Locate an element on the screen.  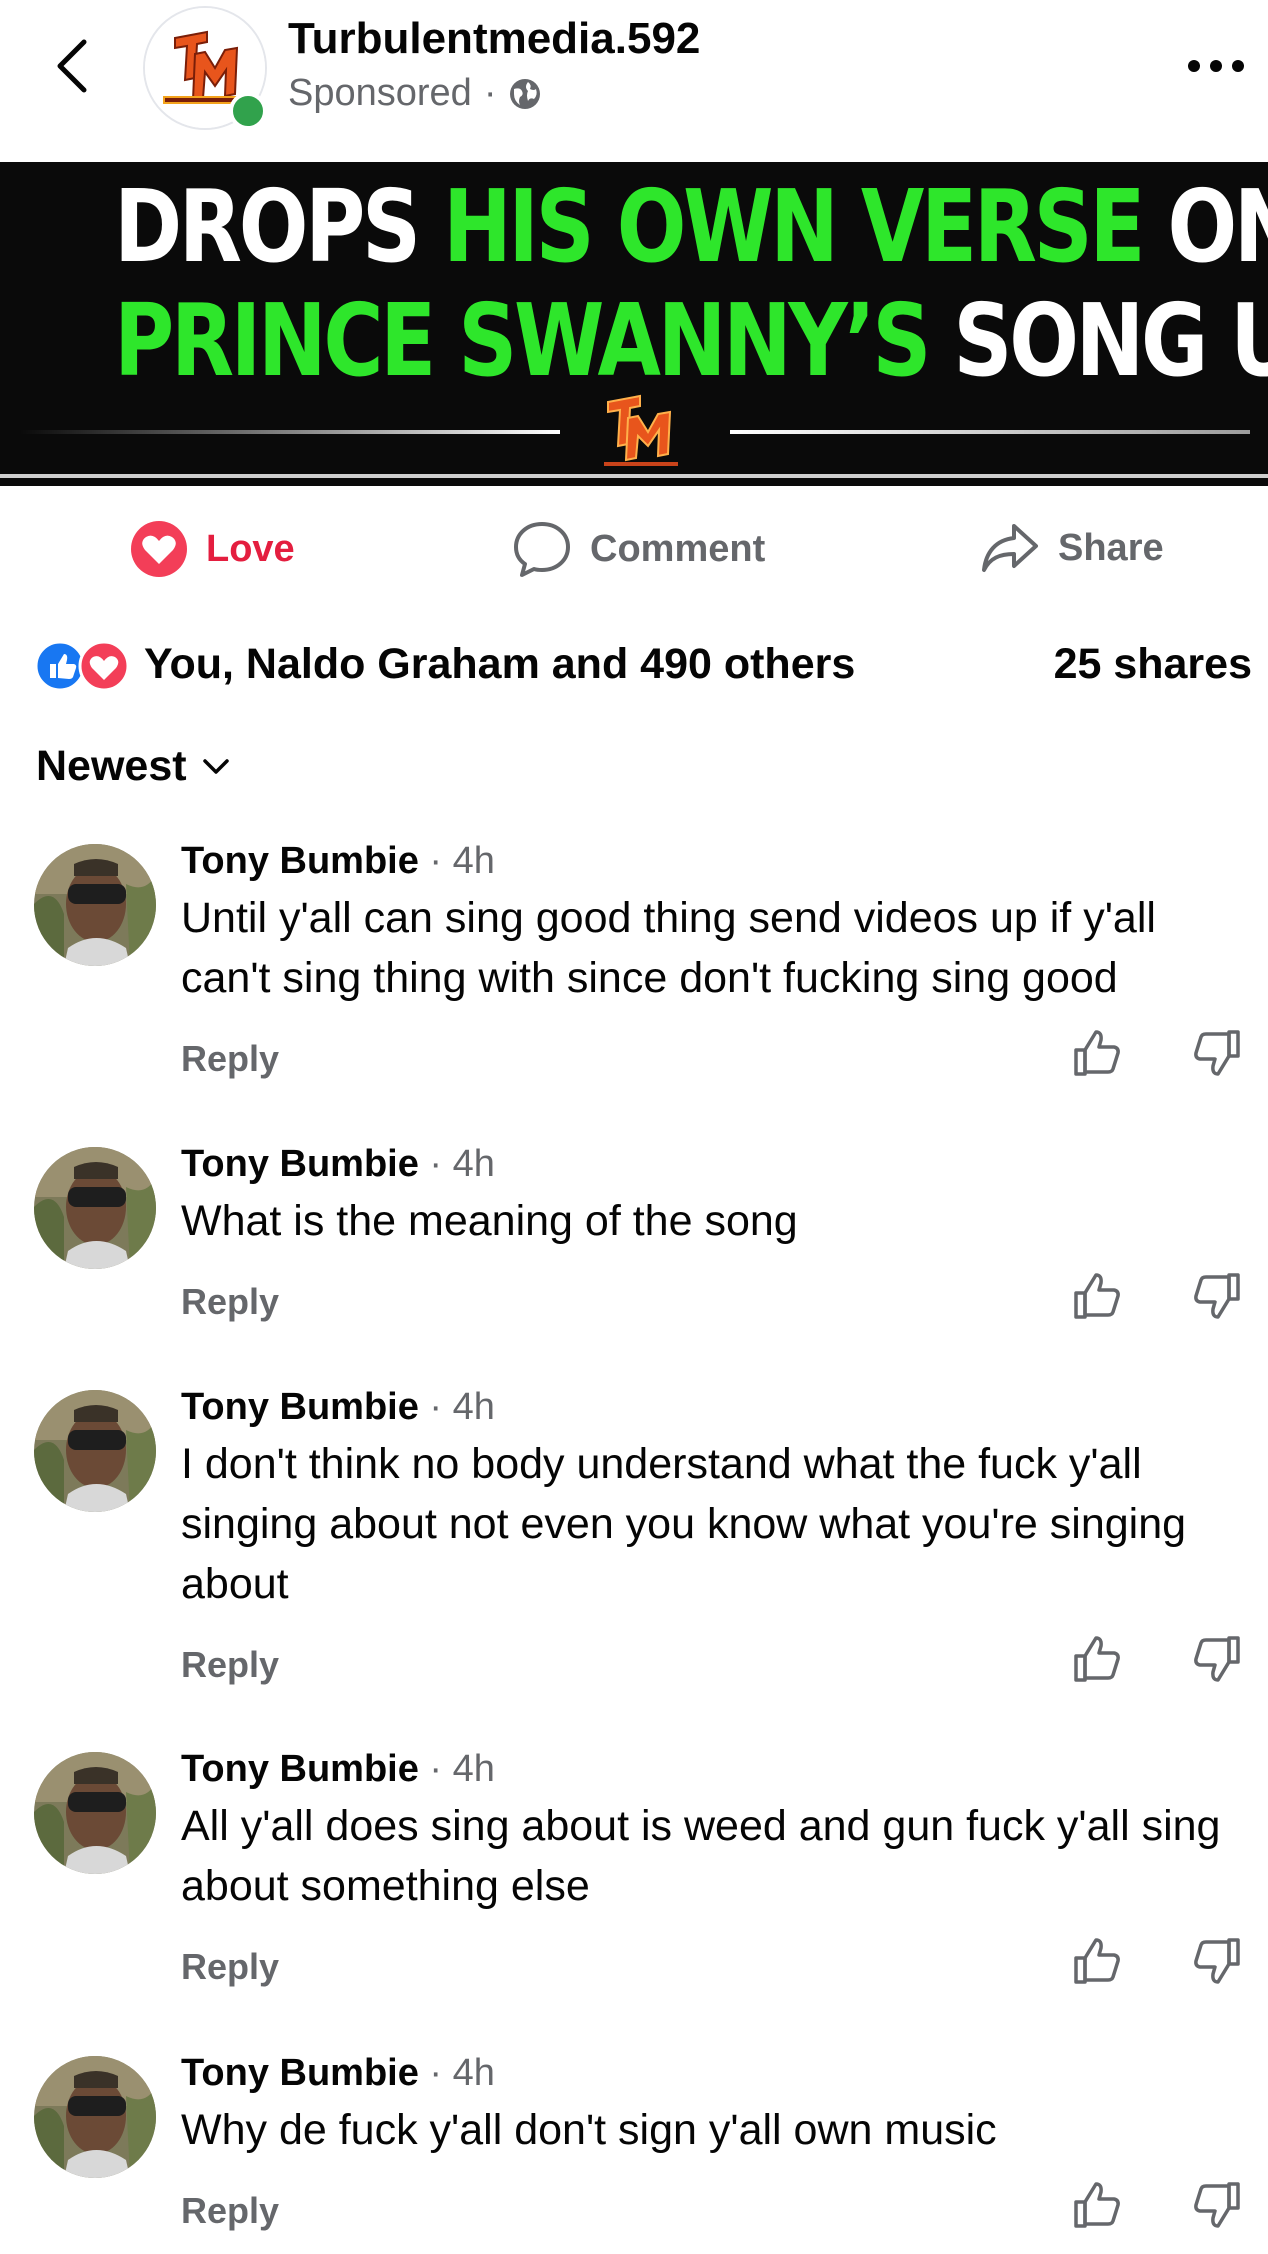
share-button: Share is located at coordinates (1072, 548).